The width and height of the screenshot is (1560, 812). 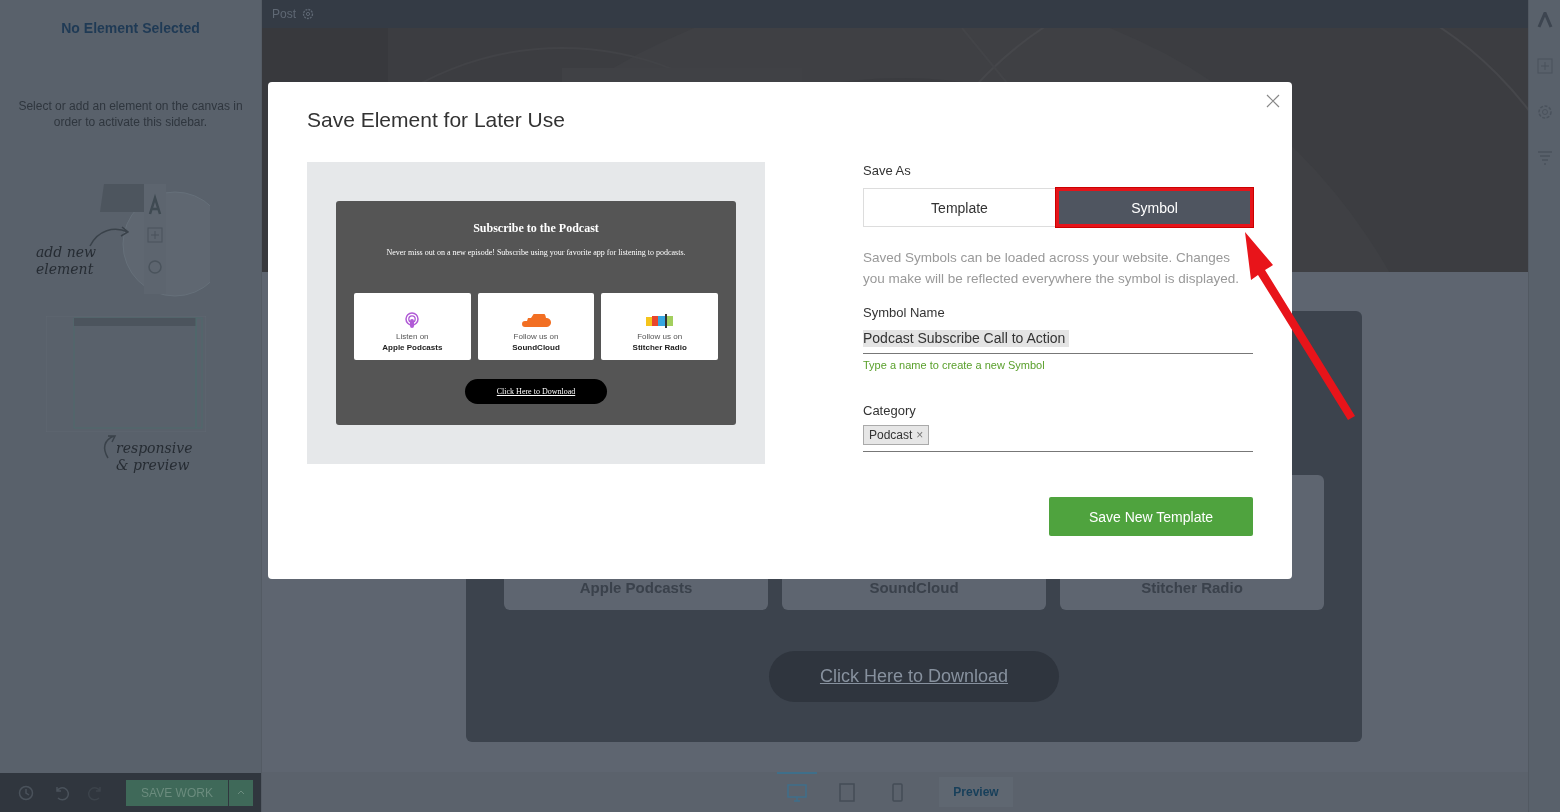 What do you see at coordinates (659, 347) in the screenshot?
I see `app-name: Stitcher Radio` at bounding box center [659, 347].